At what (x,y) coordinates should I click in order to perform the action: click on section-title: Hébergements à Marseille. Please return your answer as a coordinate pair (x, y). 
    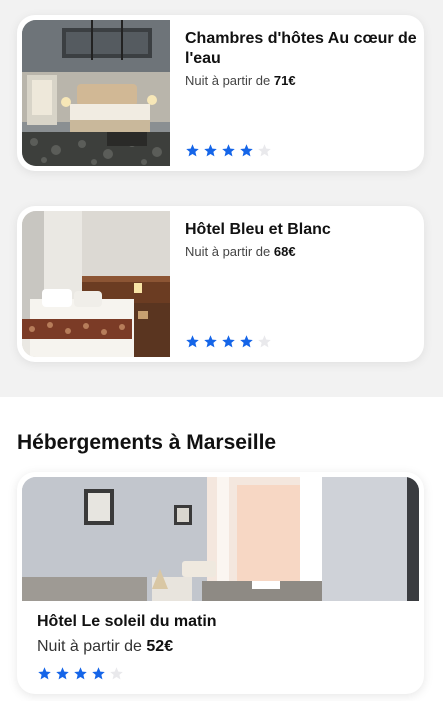
    Looking at the image, I should click on (147, 442).